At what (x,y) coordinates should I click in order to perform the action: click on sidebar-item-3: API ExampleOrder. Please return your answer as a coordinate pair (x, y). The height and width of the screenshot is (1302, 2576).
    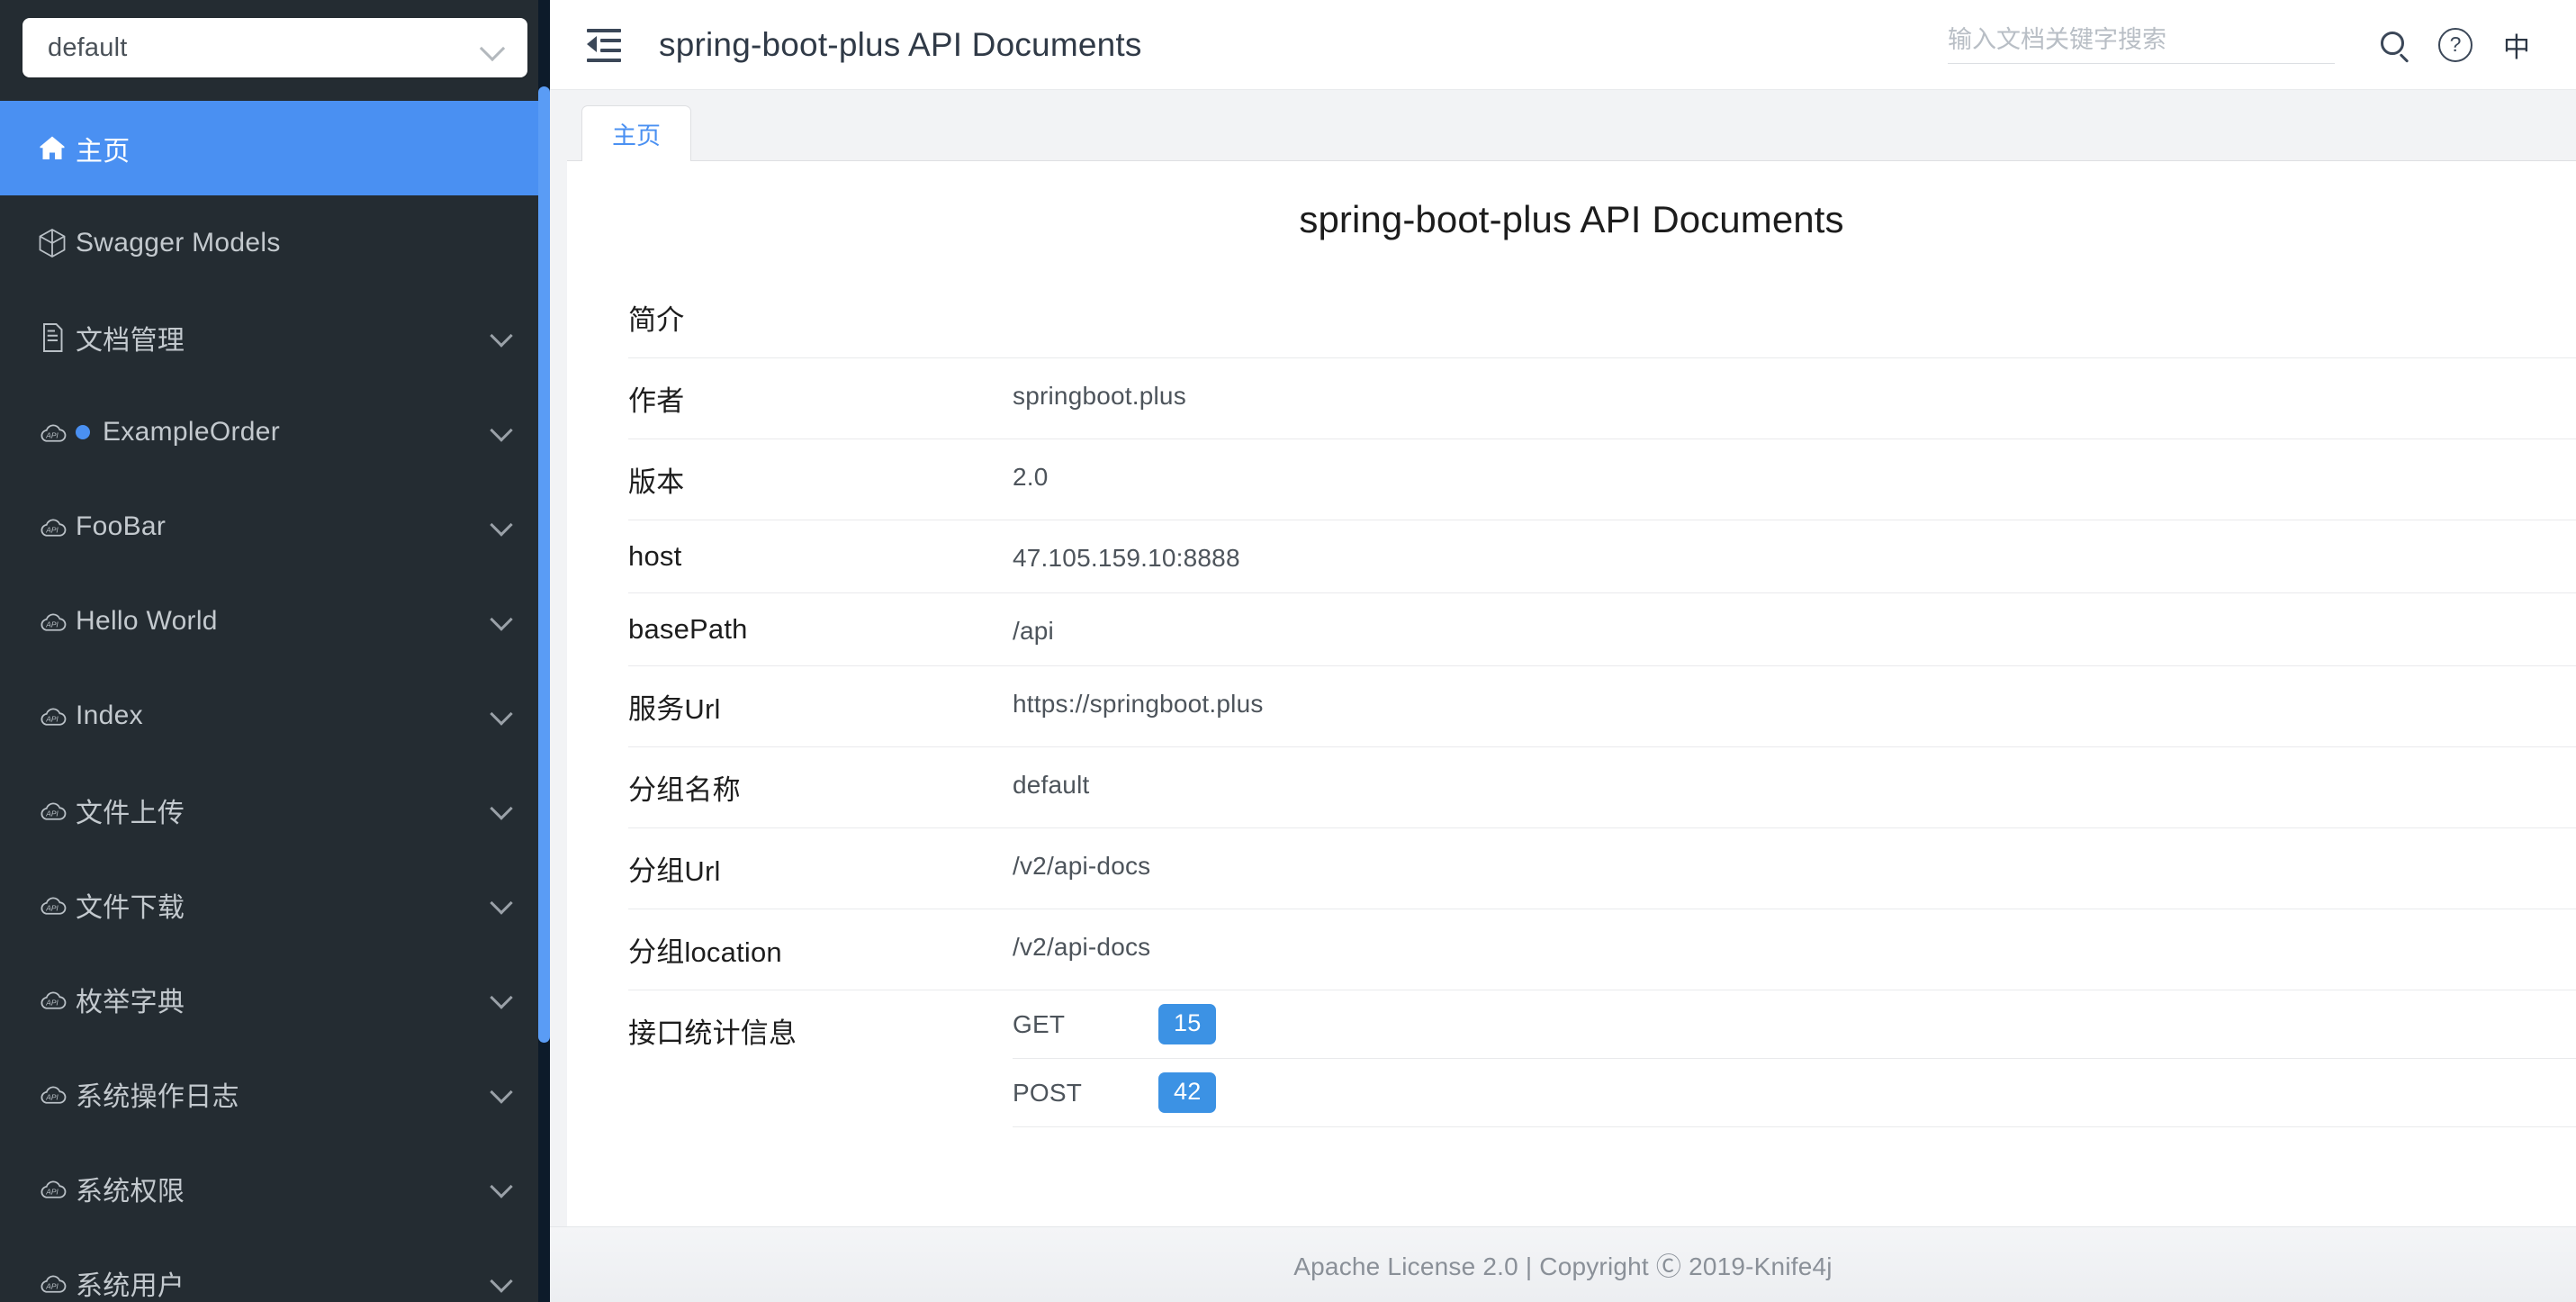
    Looking at the image, I should click on (275, 431).